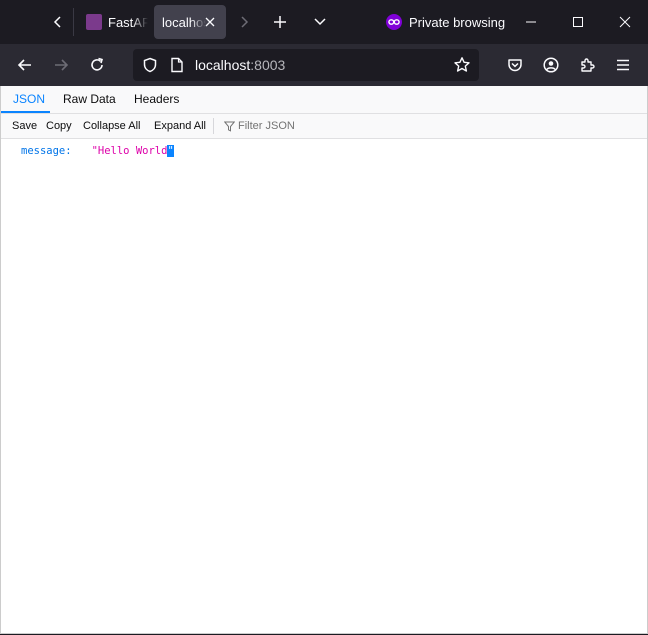 The image size is (648, 635). I want to click on url-text: localhost:8003, so click(240, 65).